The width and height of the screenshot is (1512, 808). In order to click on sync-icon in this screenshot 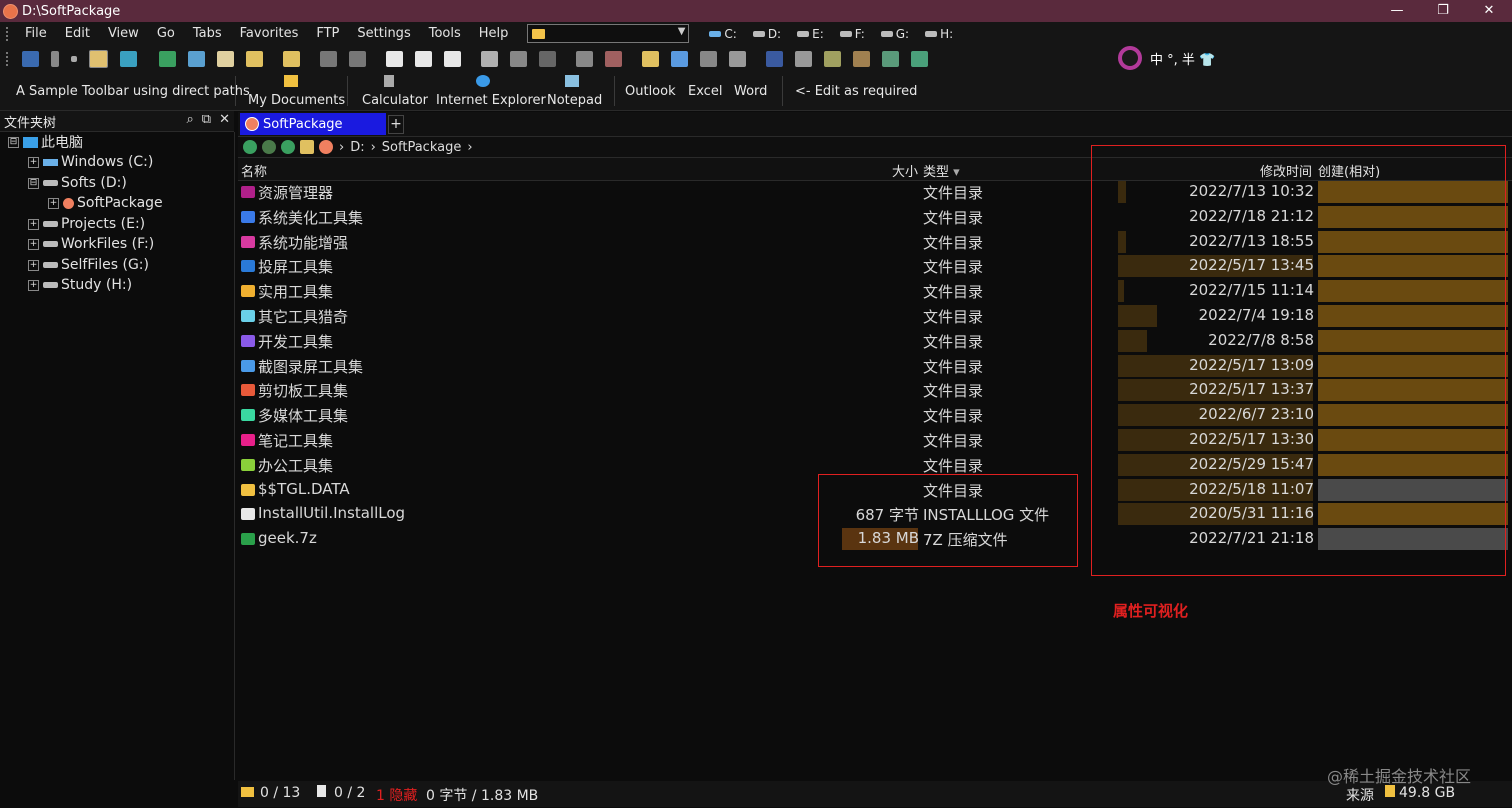, I will do `click(919, 58)`.